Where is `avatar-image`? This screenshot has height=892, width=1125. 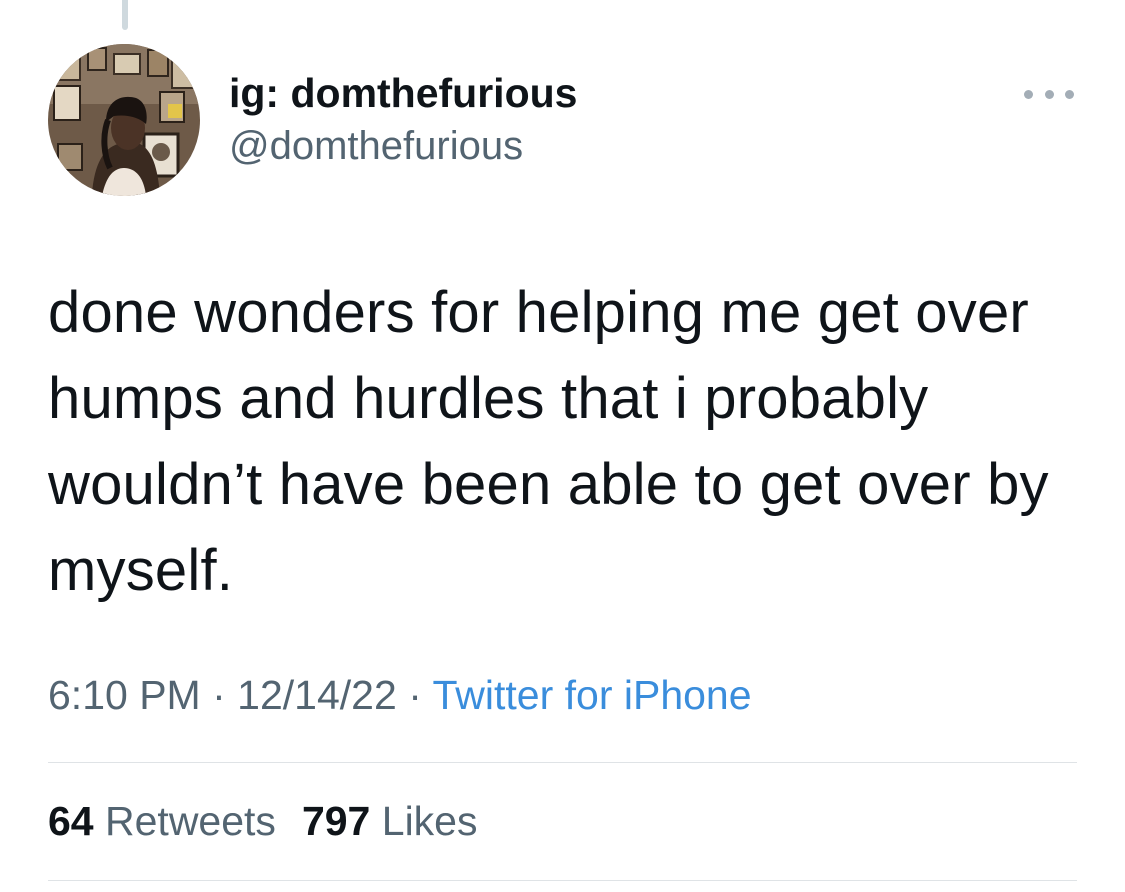
avatar-image is located at coordinates (124, 120).